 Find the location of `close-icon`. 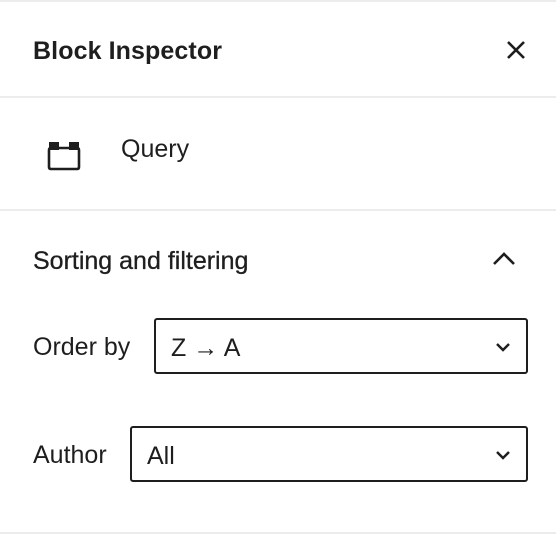

close-icon is located at coordinates (516, 50).